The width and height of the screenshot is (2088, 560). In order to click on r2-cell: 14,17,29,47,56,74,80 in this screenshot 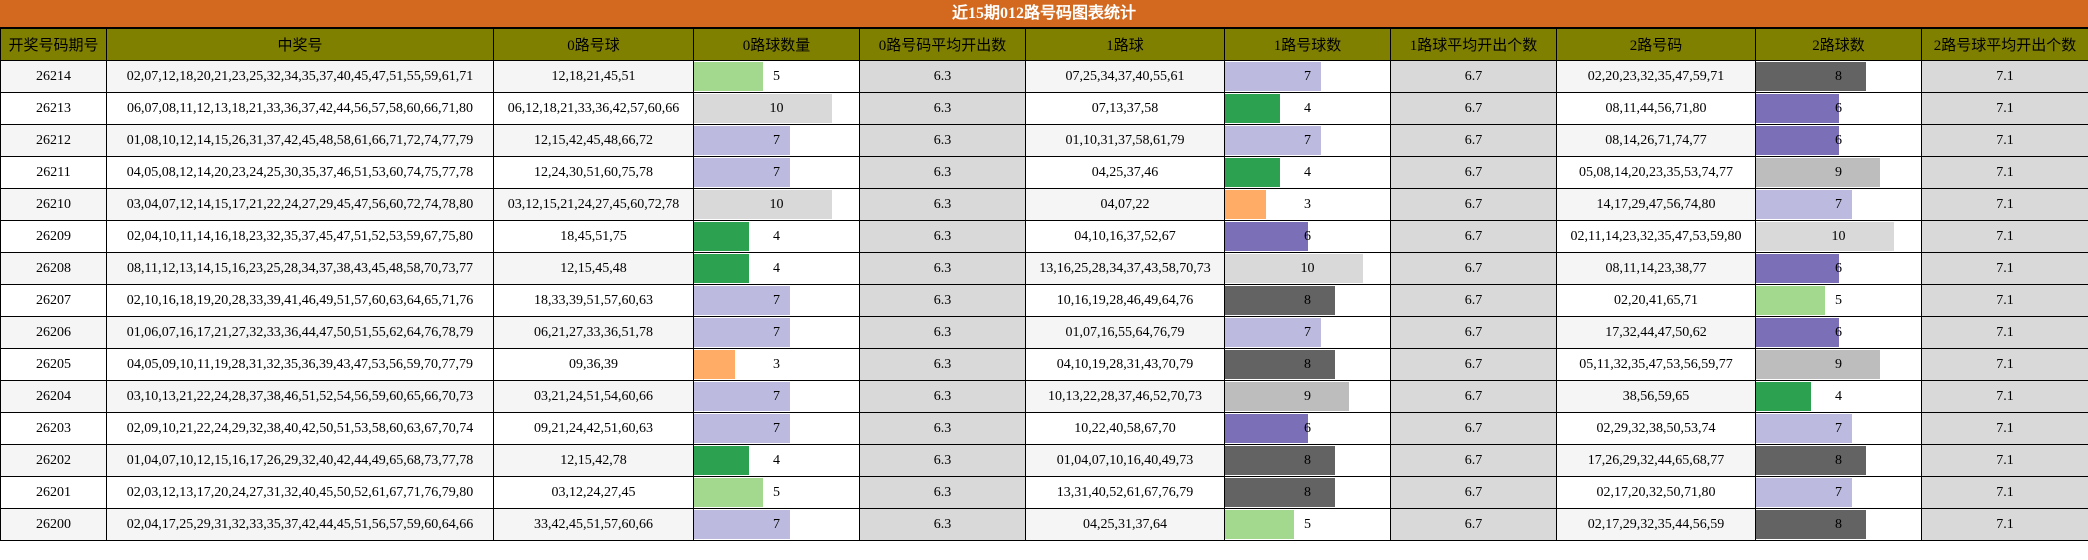, I will do `click(1656, 204)`.